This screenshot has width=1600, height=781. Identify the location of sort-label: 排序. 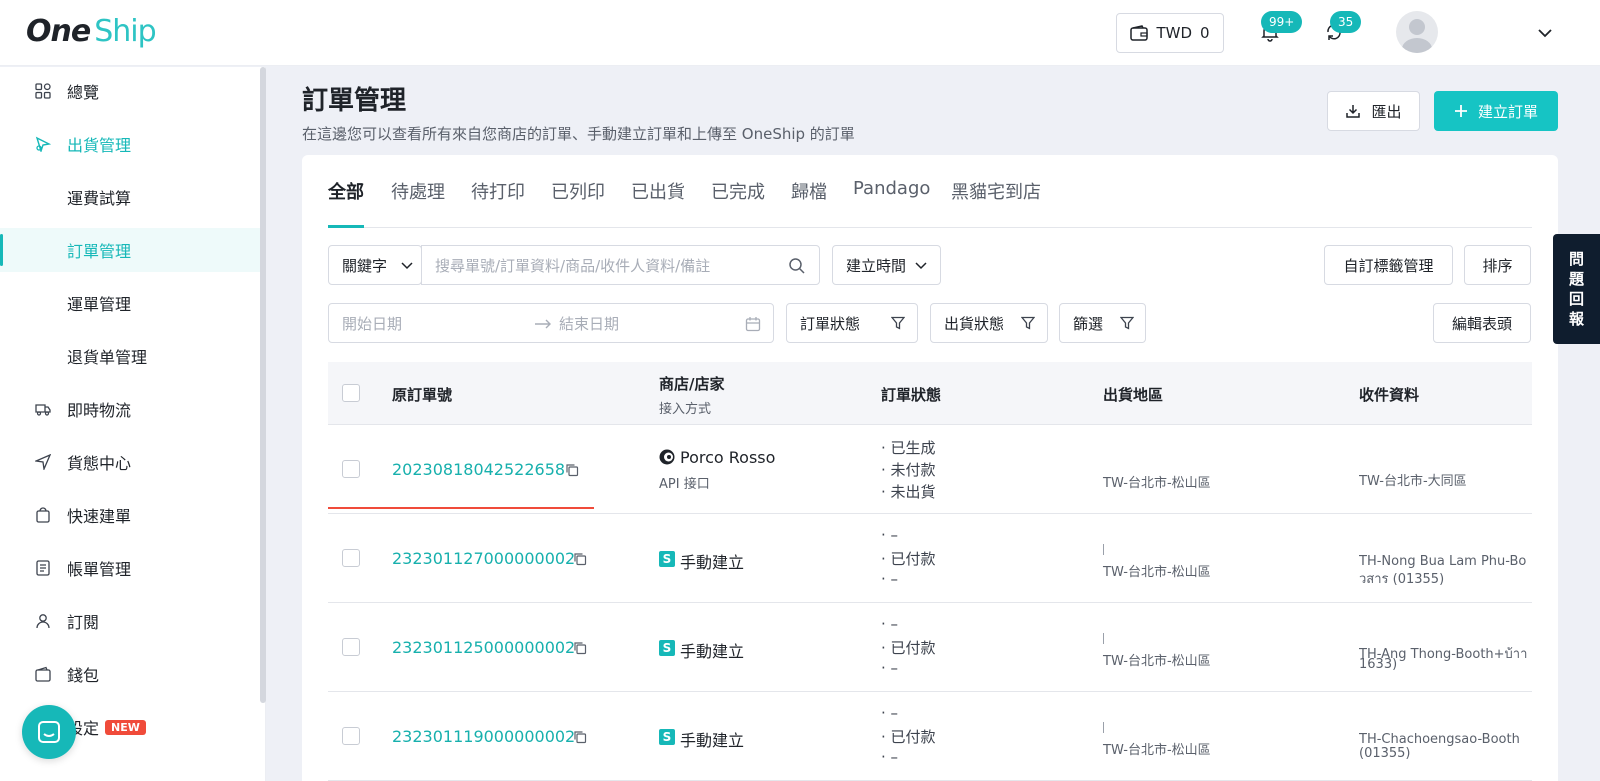
(1497, 265).